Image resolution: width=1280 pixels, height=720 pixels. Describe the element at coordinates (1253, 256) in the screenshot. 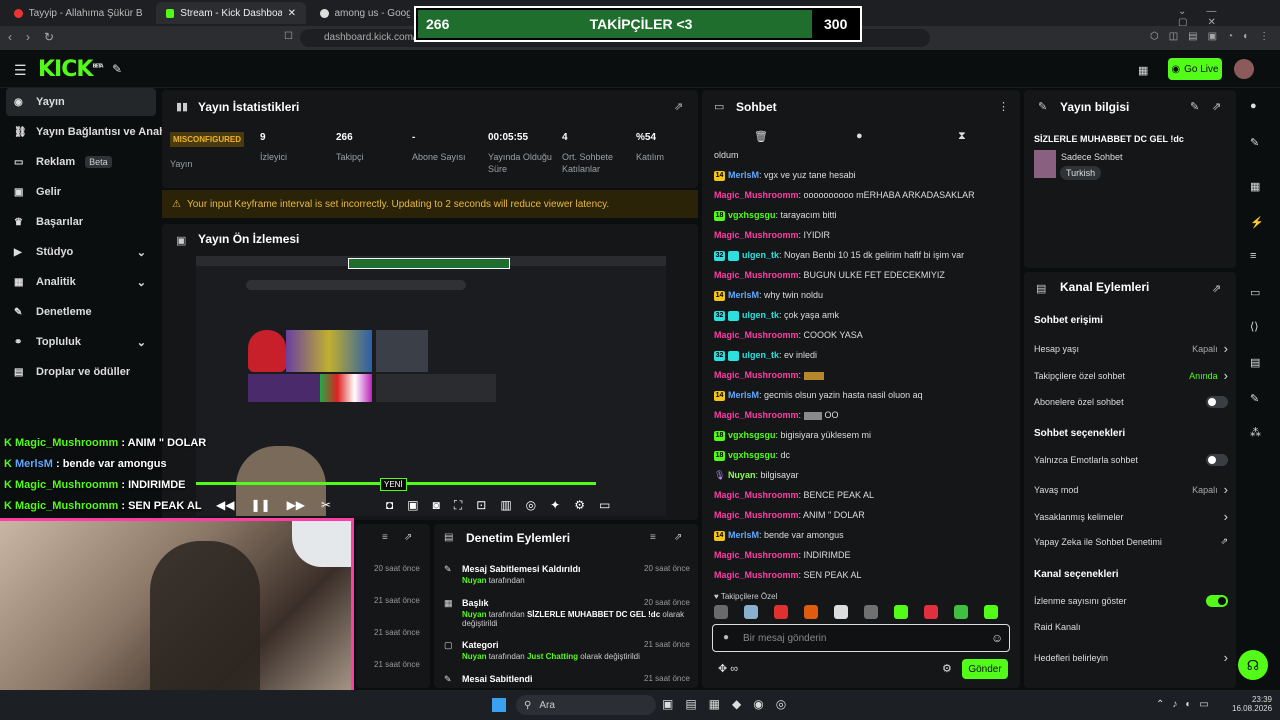

I see `list-icon: ≡` at that location.